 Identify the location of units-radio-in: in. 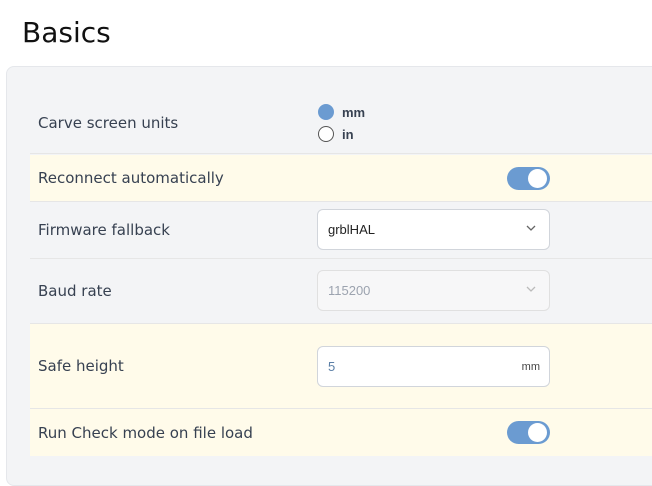
(341, 134).